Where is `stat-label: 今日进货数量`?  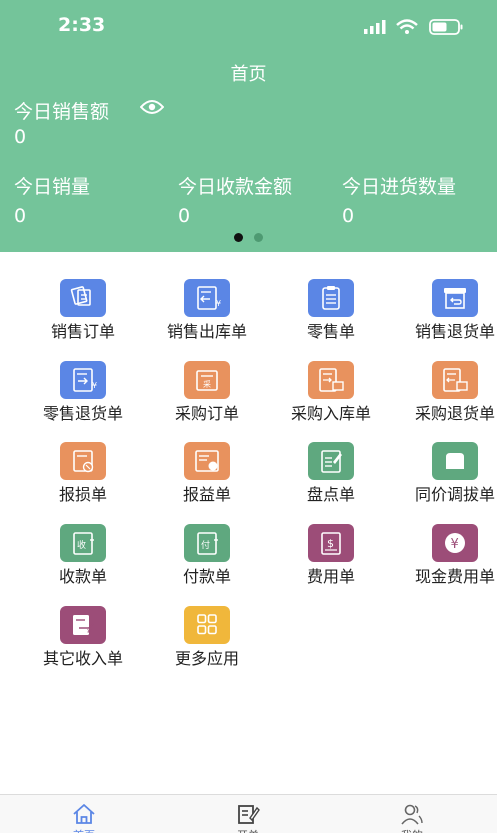 stat-label: 今日进货数量 is located at coordinates (399, 187).